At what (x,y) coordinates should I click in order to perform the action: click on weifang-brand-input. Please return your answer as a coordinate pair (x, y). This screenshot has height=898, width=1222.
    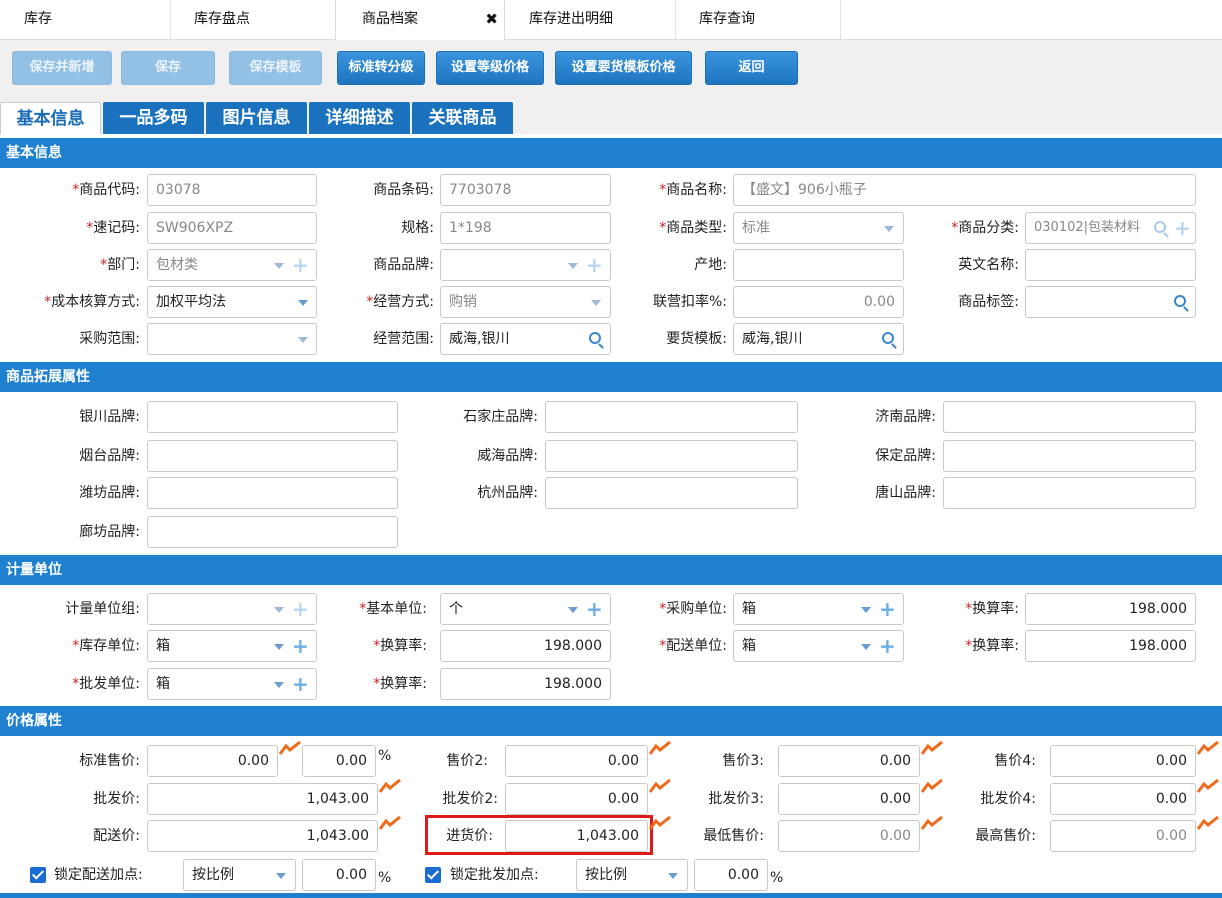
    Looking at the image, I should click on (272, 493).